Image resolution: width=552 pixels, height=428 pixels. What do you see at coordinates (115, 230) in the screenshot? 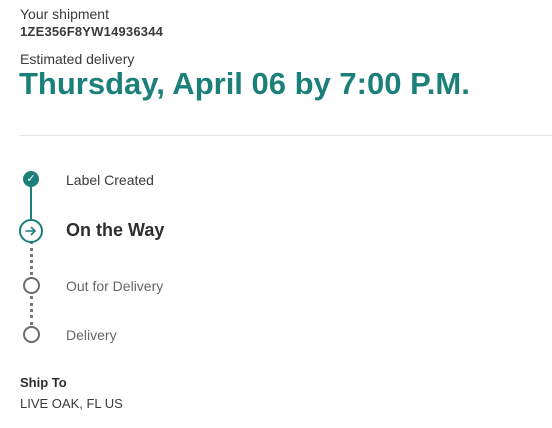
I see `step-label-on-the-way: On the Way` at bounding box center [115, 230].